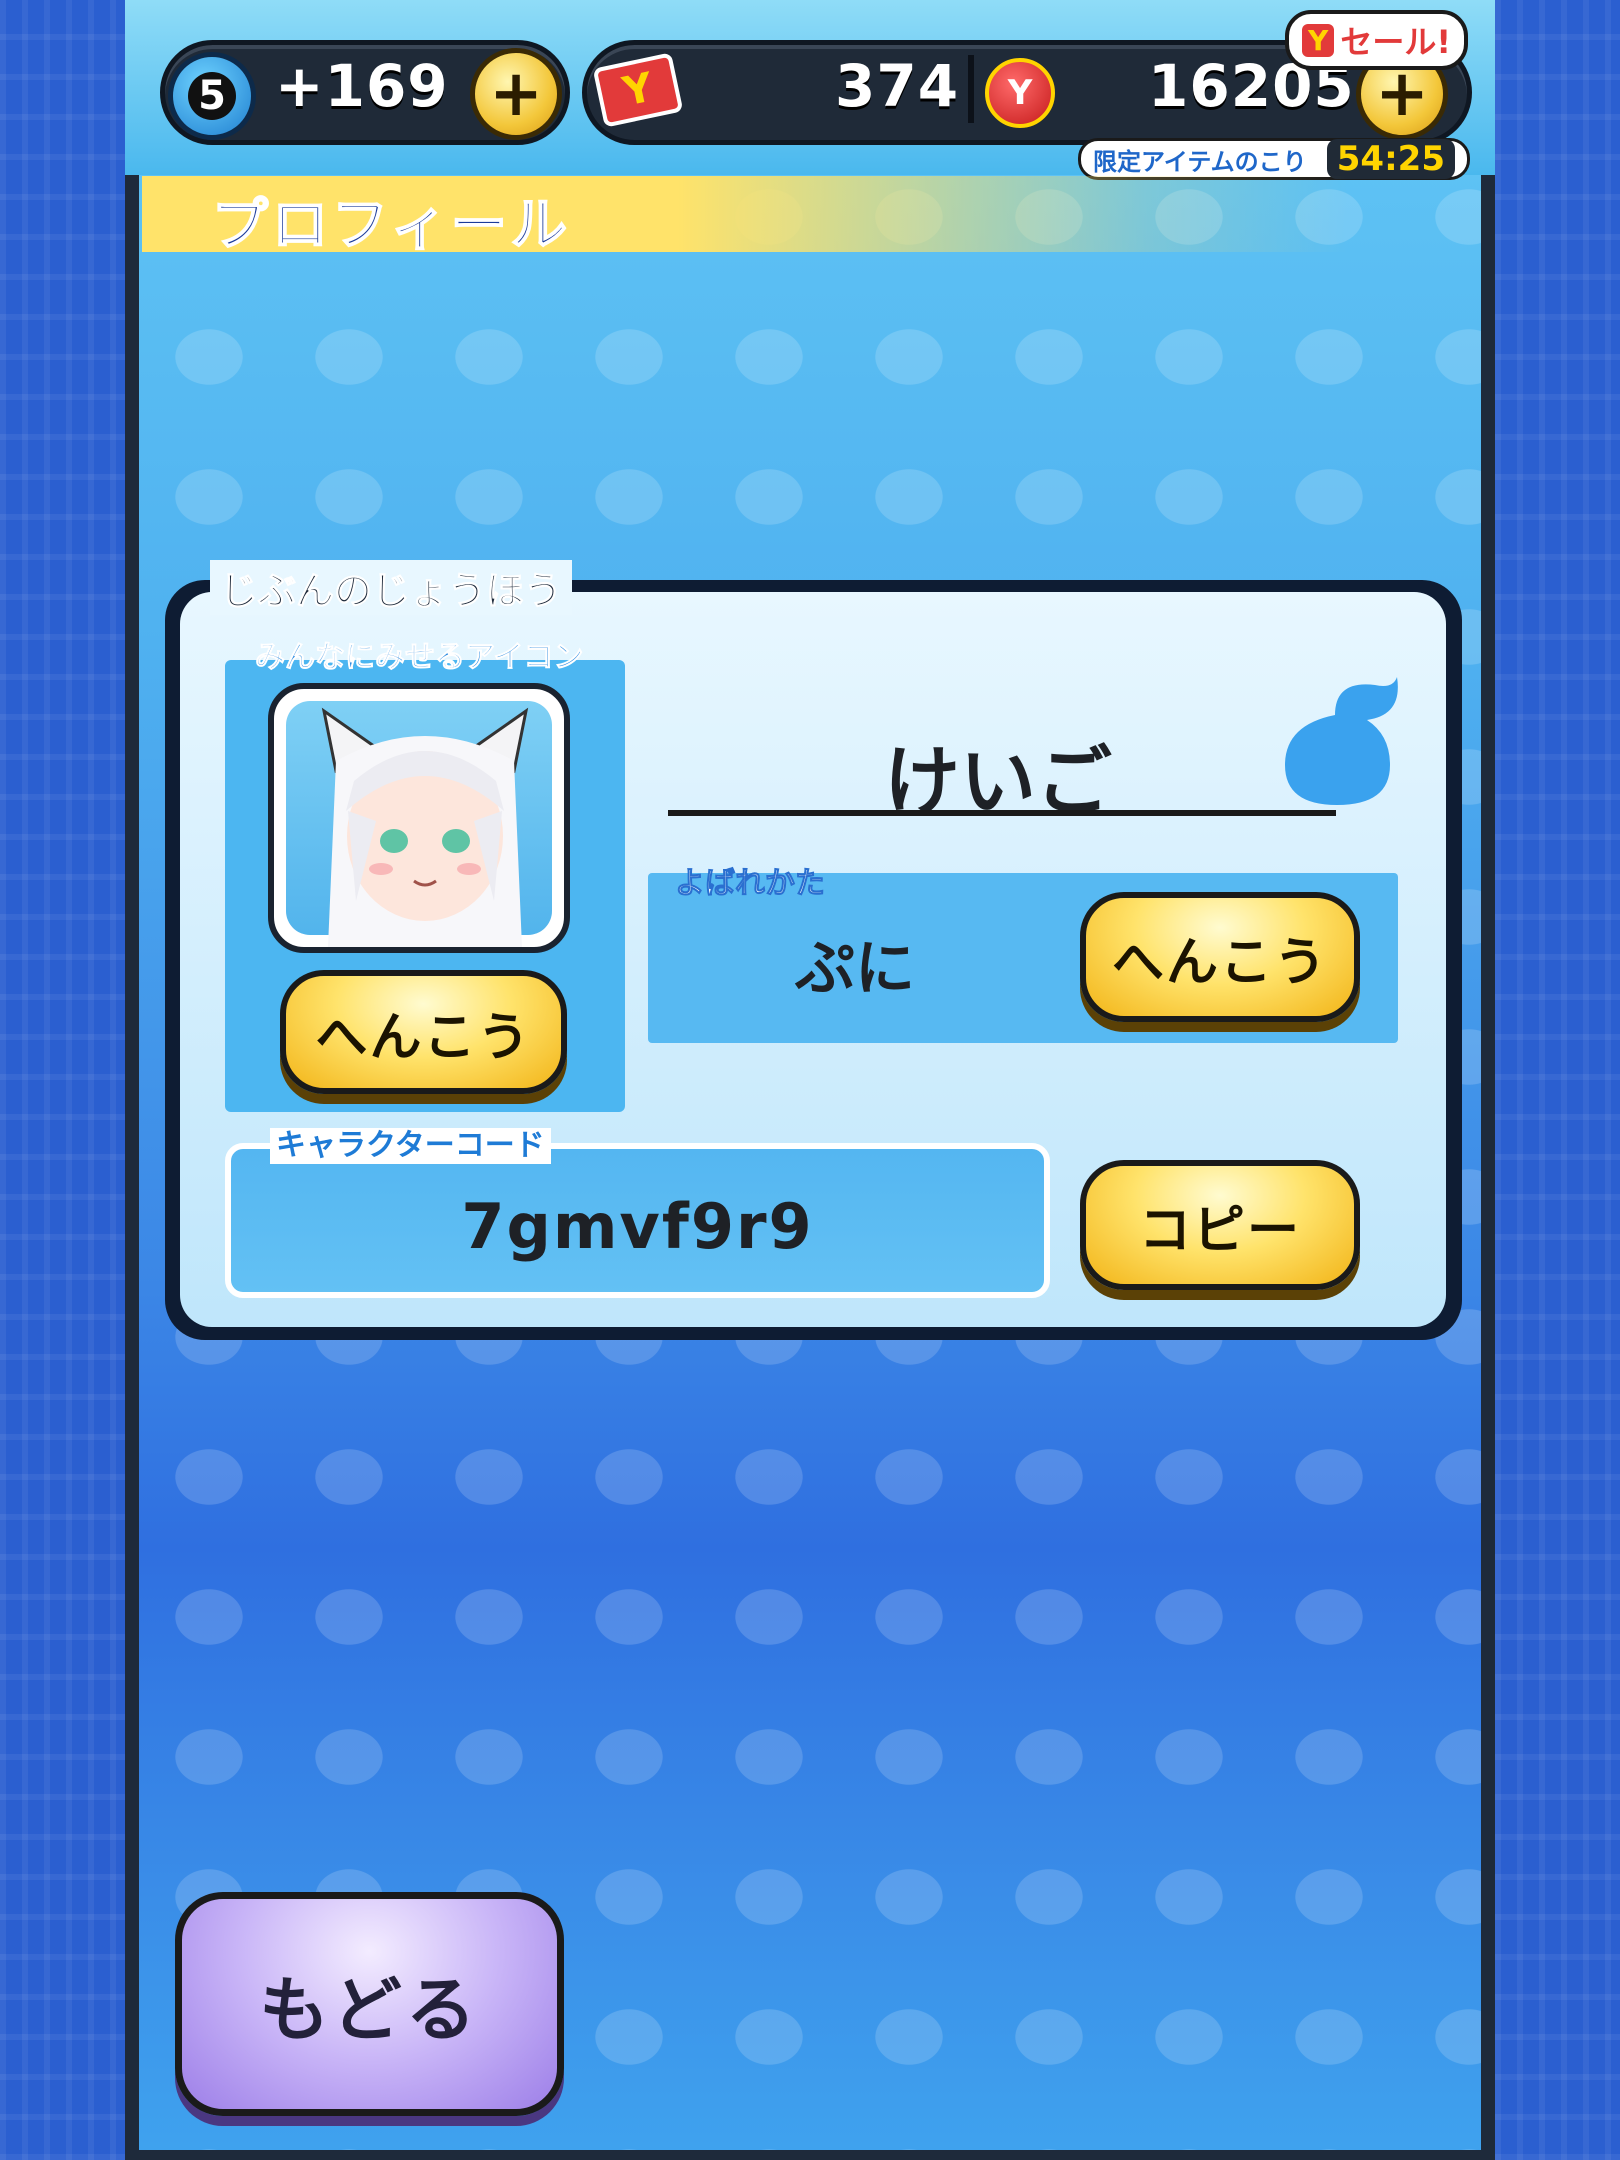 Image resolution: width=1620 pixels, height=2160 pixels. Describe the element at coordinates (1341, 741) in the screenshot. I see `spirit-icon` at that location.